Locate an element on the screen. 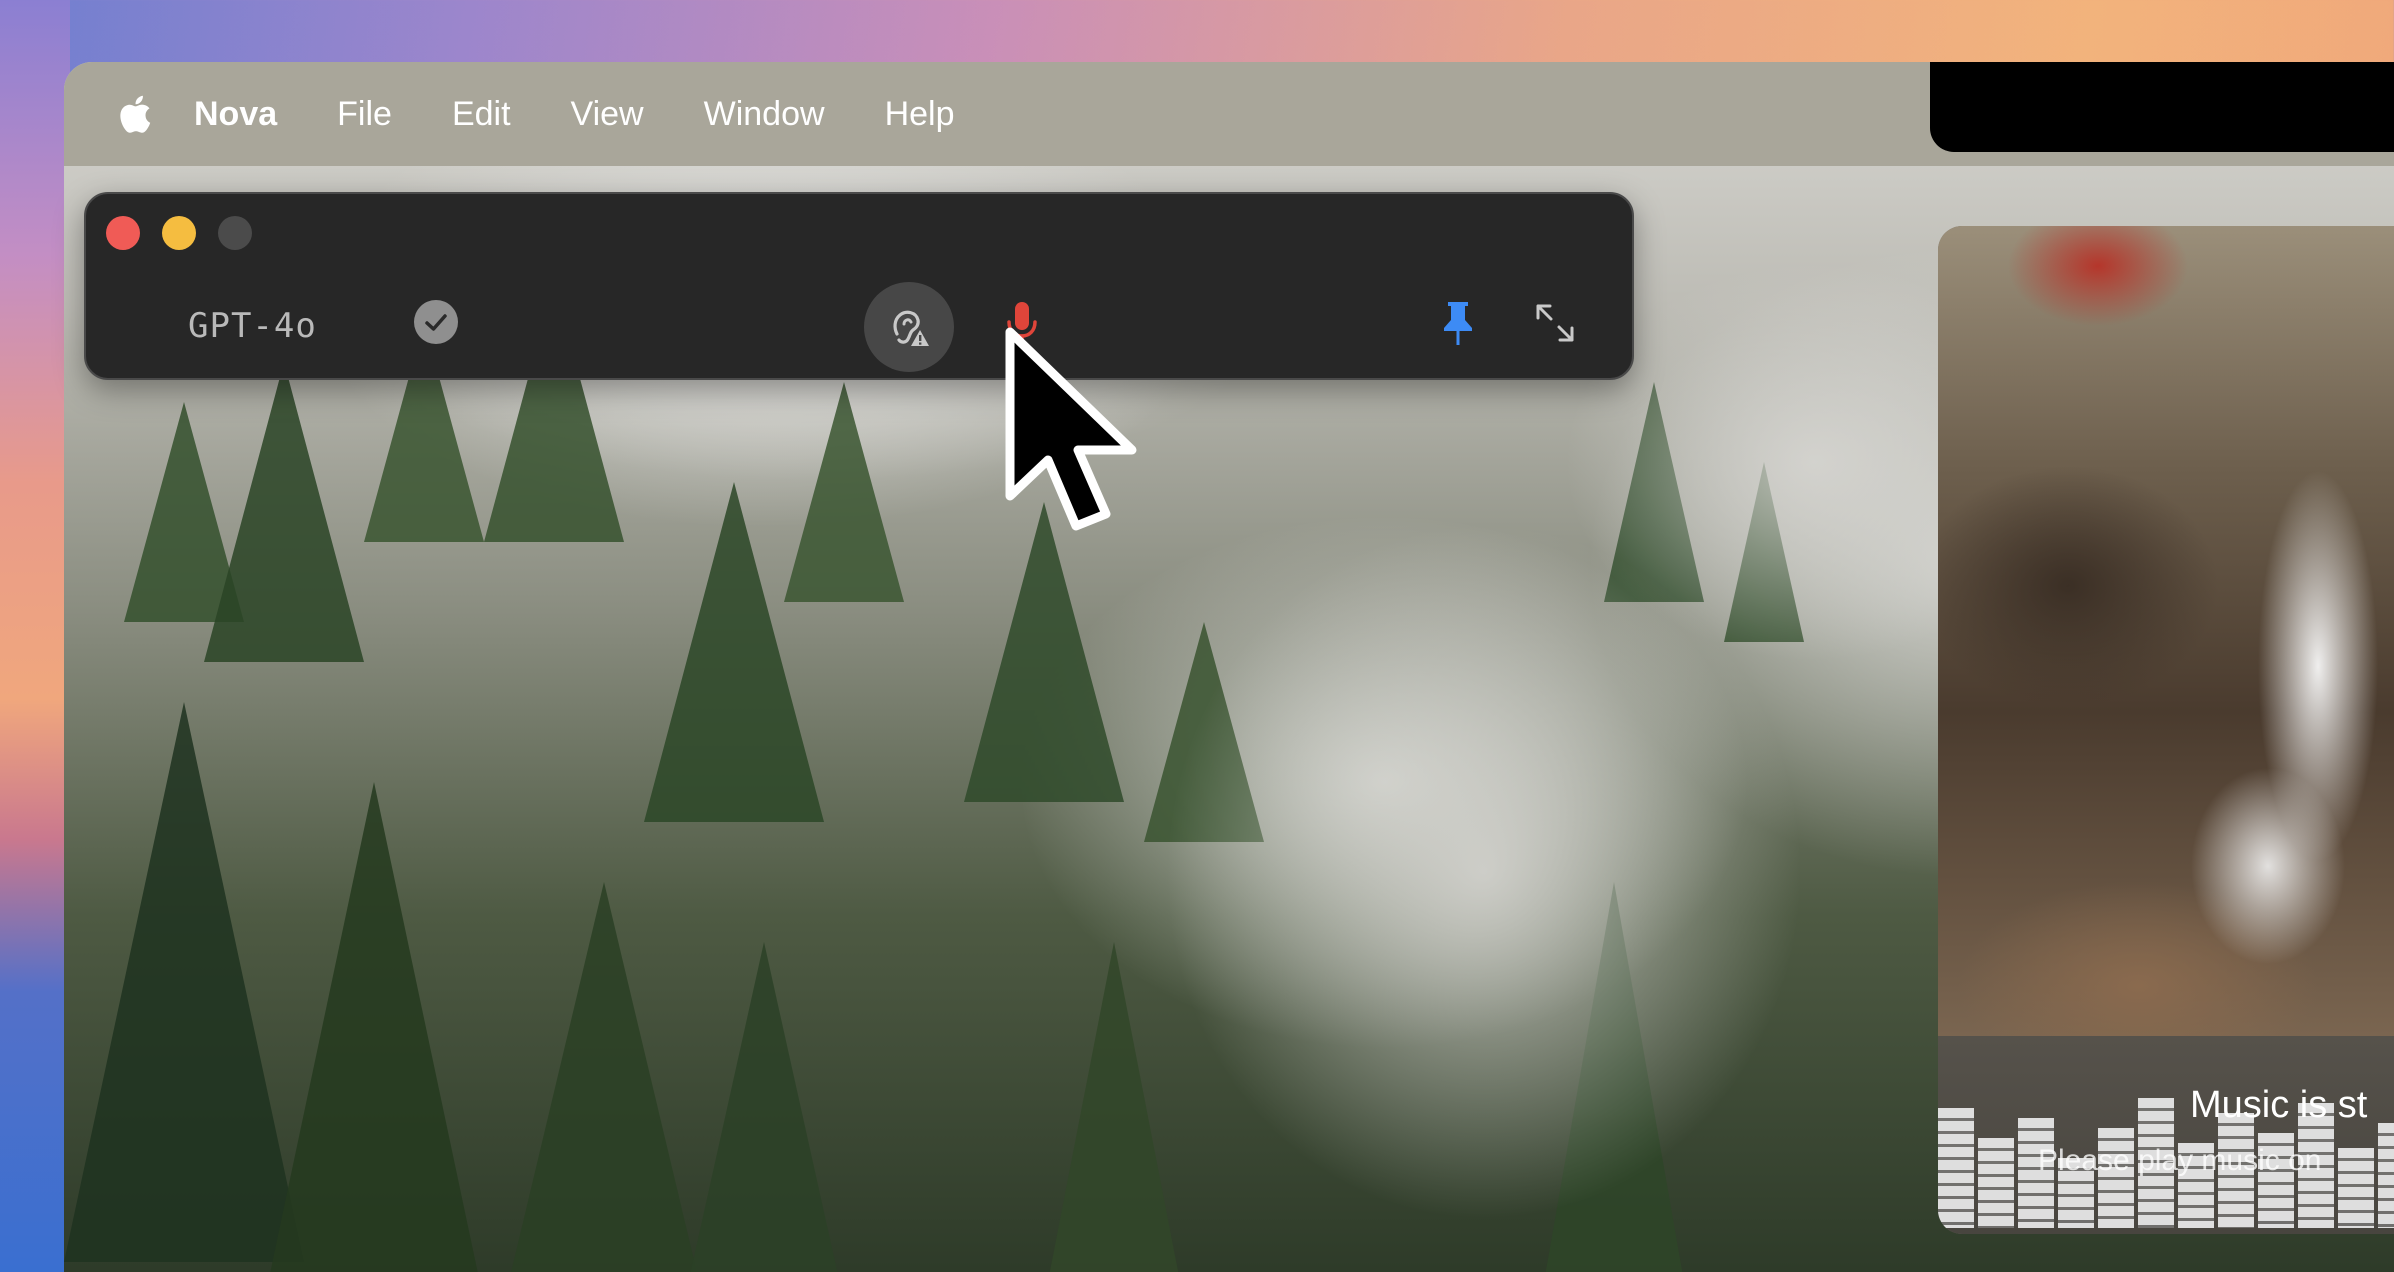 The width and height of the screenshot is (2394, 1272). hearing-button is located at coordinates (909, 327).